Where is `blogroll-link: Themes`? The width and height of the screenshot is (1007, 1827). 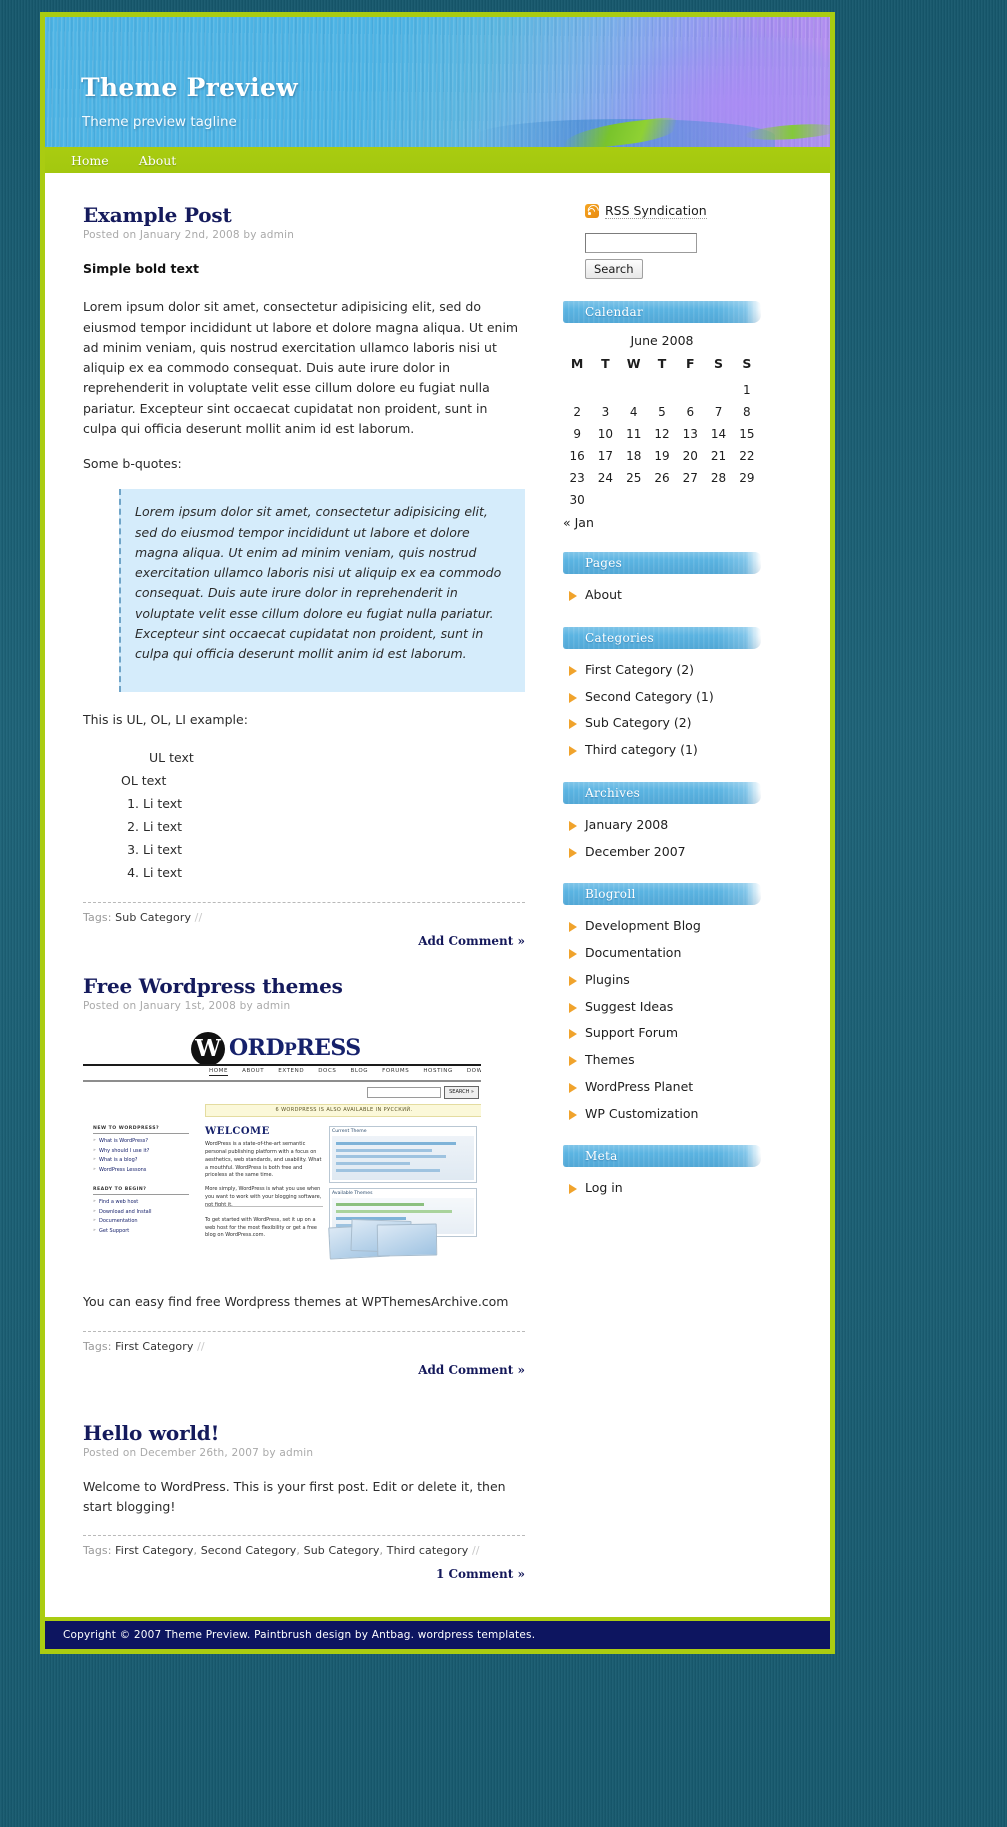
blogroll-link: Themes is located at coordinates (610, 1059).